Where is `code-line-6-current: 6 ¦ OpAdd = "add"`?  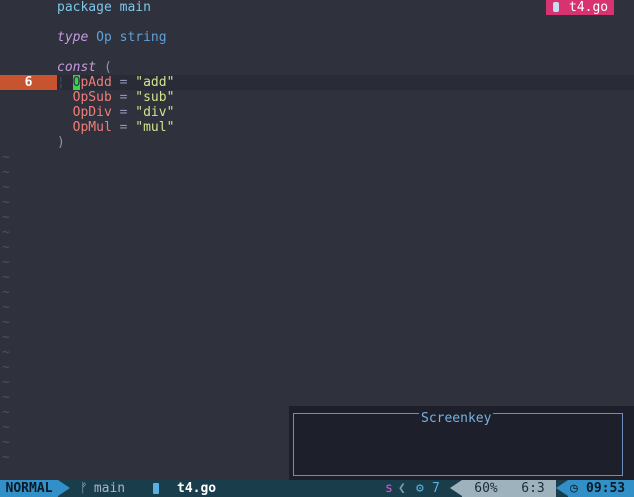
code-line-6-current: 6 ¦ OpAdd = "add" is located at coordinates (317, 82).